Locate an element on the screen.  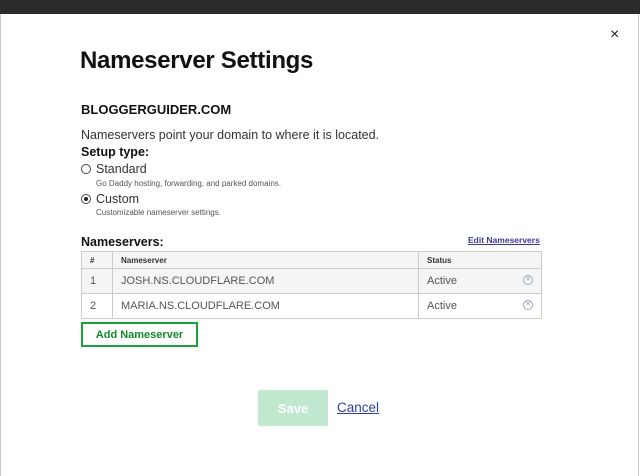
top-bar is located at coordinates (320, 7).